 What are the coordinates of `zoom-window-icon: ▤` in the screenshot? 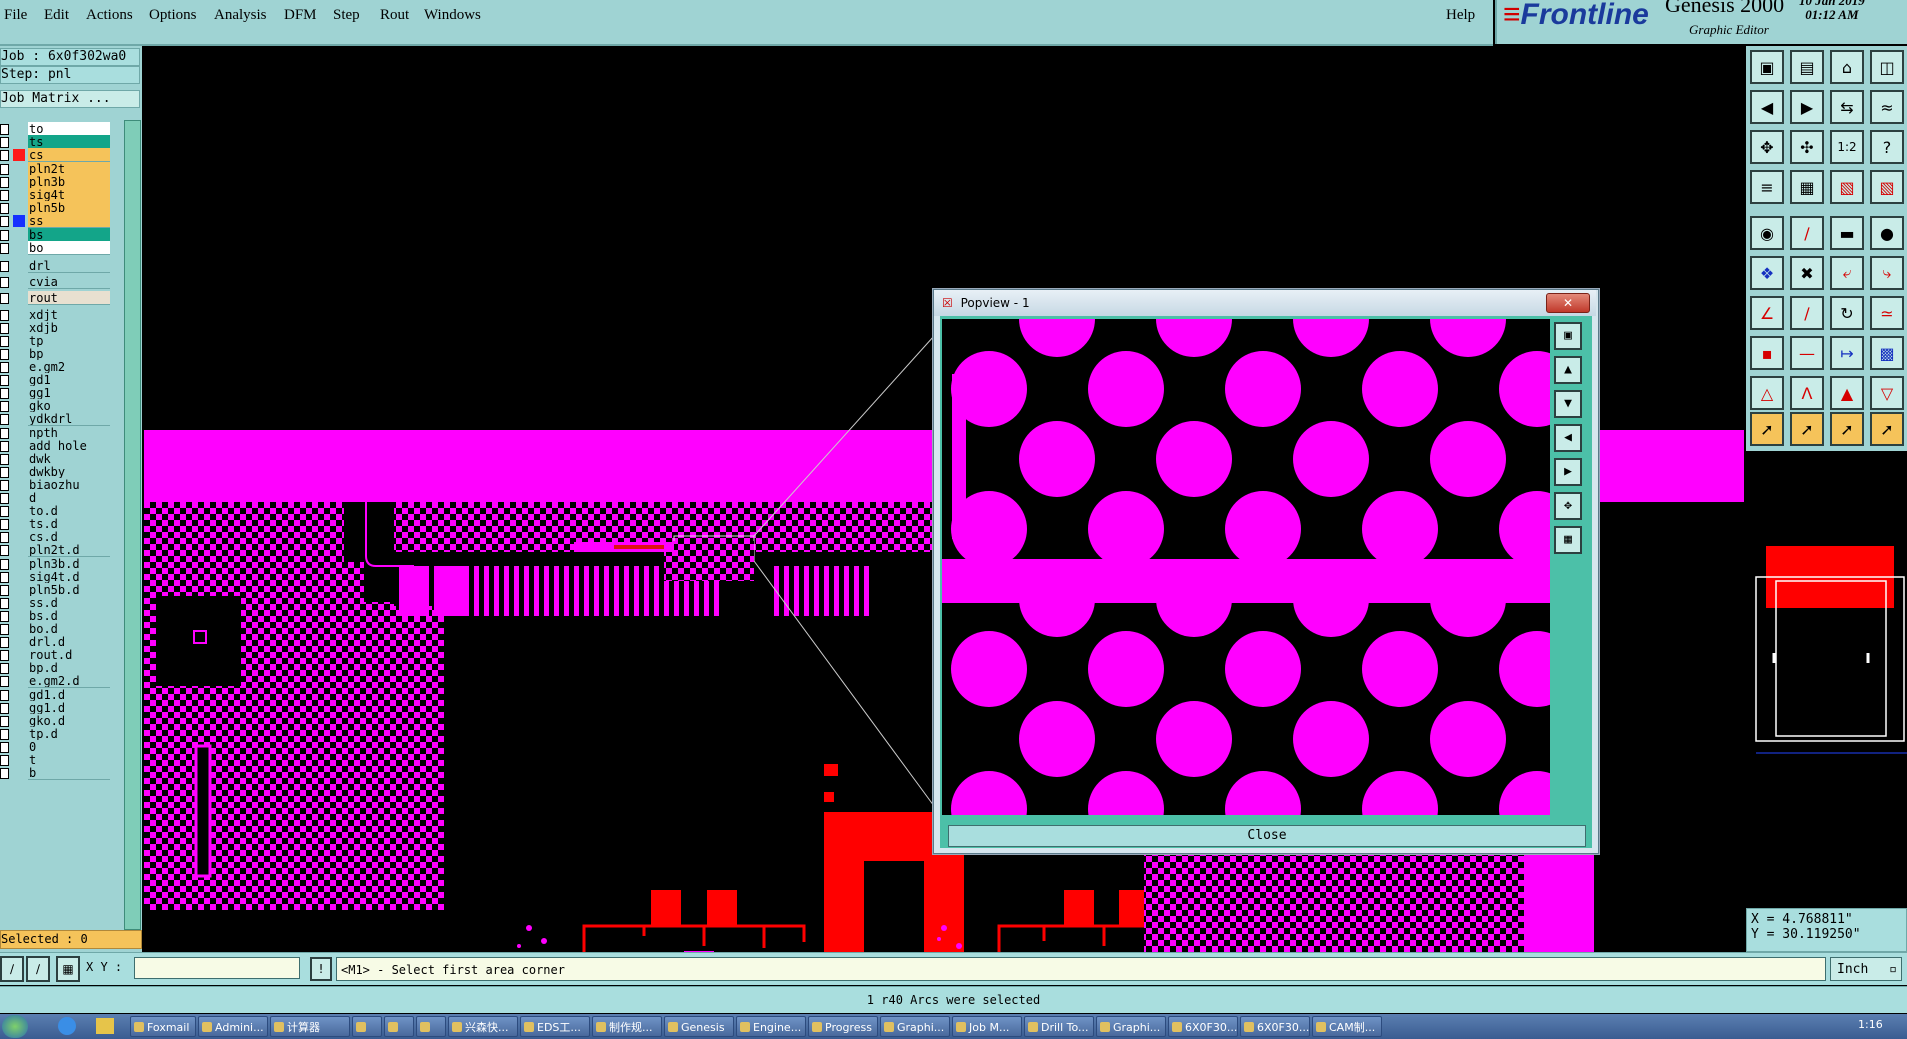 It's located at (1807, 67).